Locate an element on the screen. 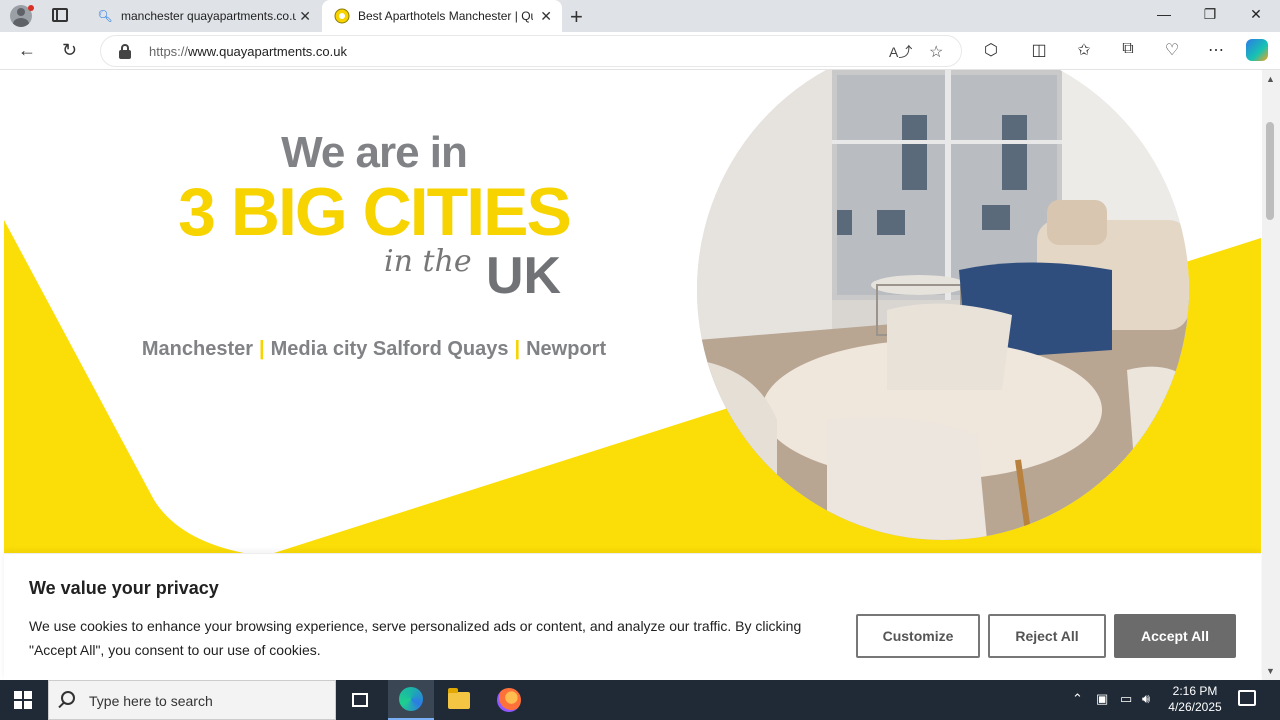 The width and height of the screenshot is (1280, 720). lock-icon is located at coordinates (125, 51).